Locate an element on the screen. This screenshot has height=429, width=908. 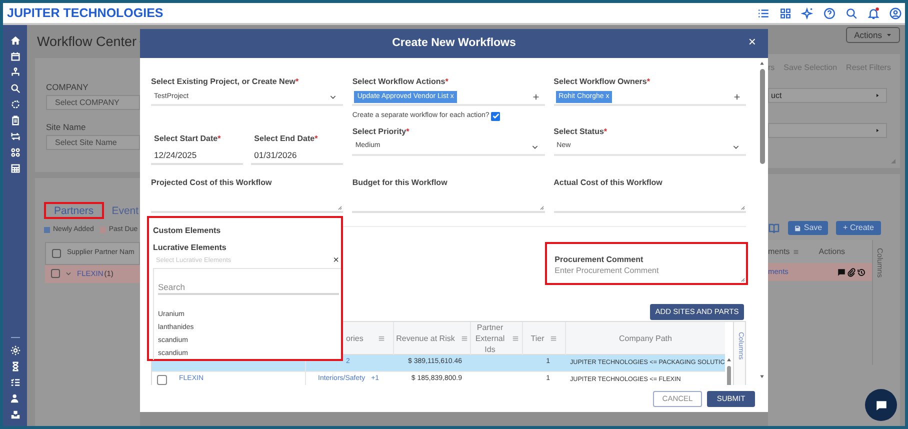
calendar-icon is located at coordinates (15, 56).